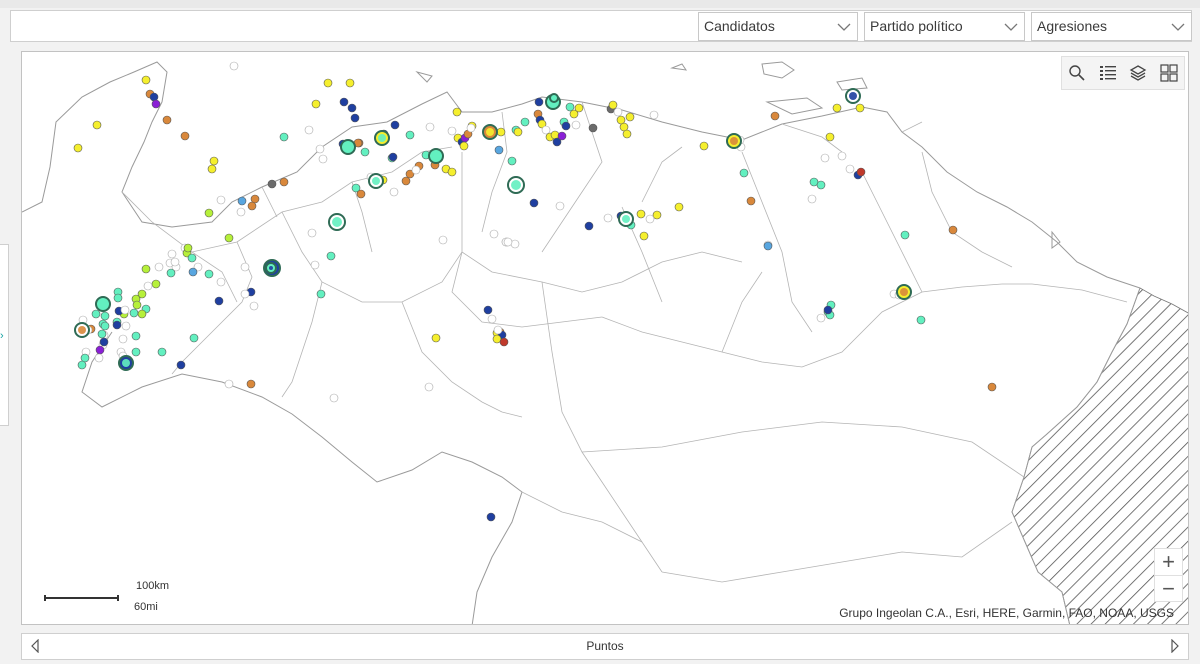 The width and height of the screenshot is (1200, 664). Describe the element at coordinates (1169, 73) in the screenshot. I see `basemap-gallery-button` at that location.